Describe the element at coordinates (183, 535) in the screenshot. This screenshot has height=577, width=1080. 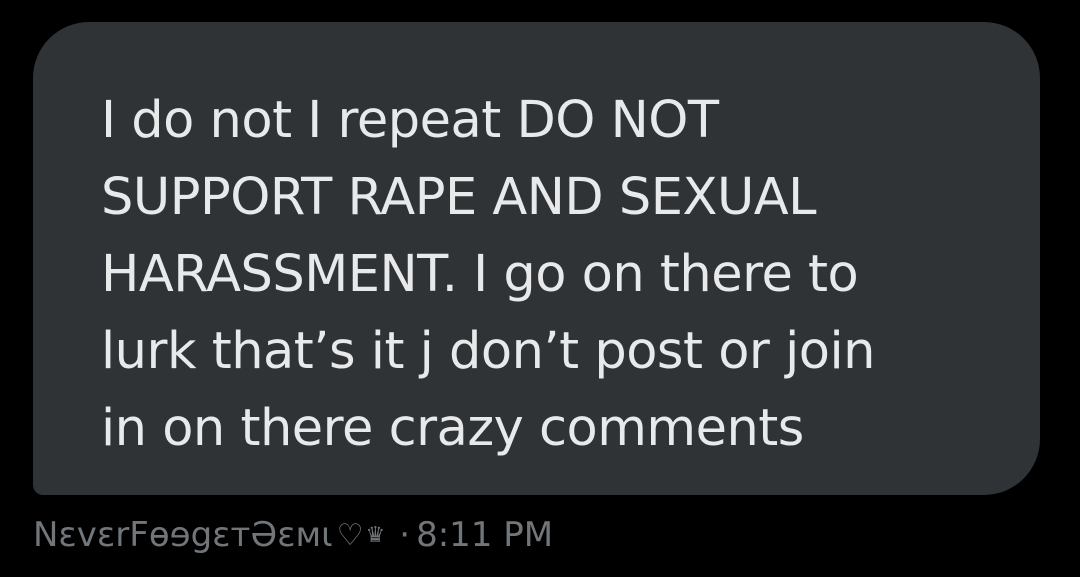
I see `sender-name: NɛvɛrFɵɘgɛтƏɛмι` at that location.